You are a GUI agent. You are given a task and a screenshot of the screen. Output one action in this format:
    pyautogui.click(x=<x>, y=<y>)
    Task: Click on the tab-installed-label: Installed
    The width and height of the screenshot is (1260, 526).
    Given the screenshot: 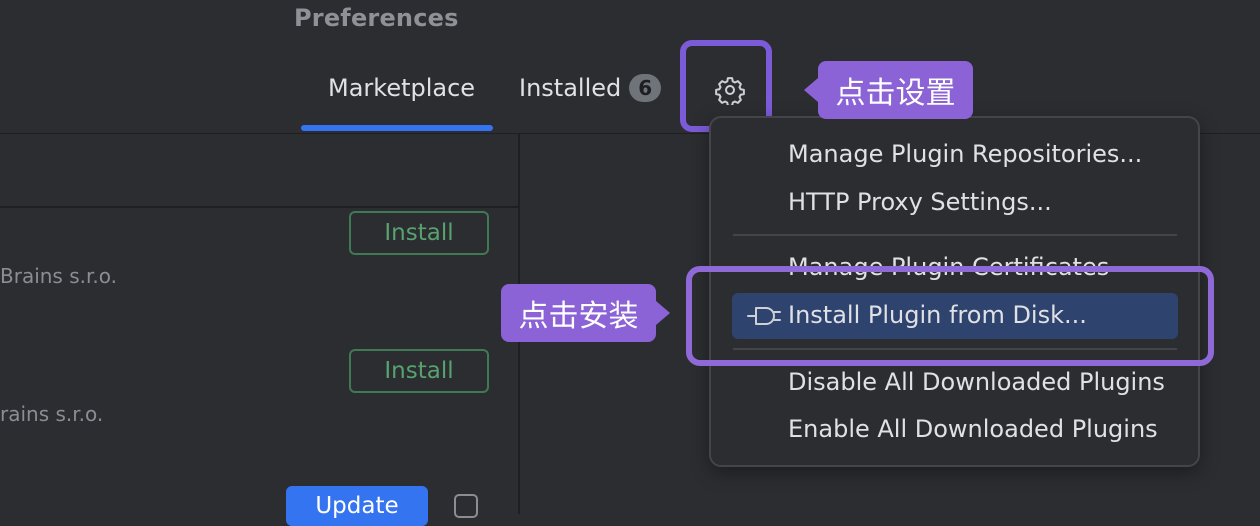 What is the action you would take?
    pyautogui.click(x=570, y=88)
    